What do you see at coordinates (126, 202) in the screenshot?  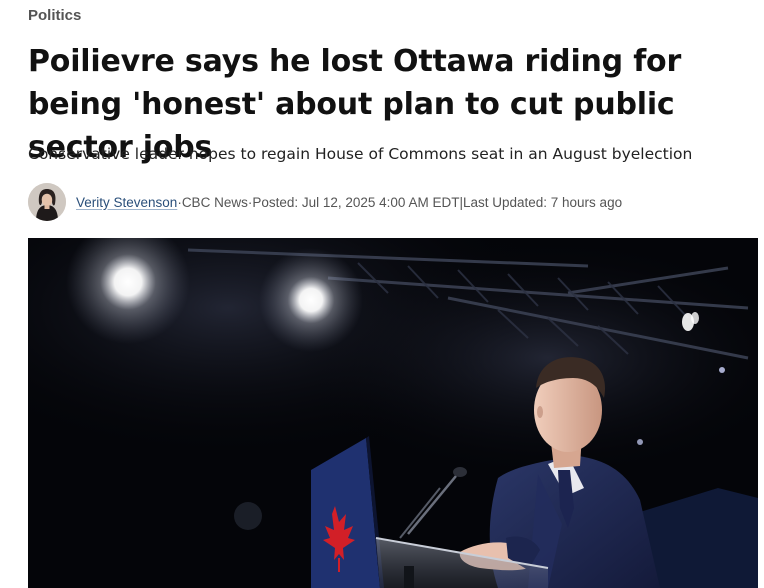 I see `author-link: Verity Stevenson` at bounding box center [126, 202].